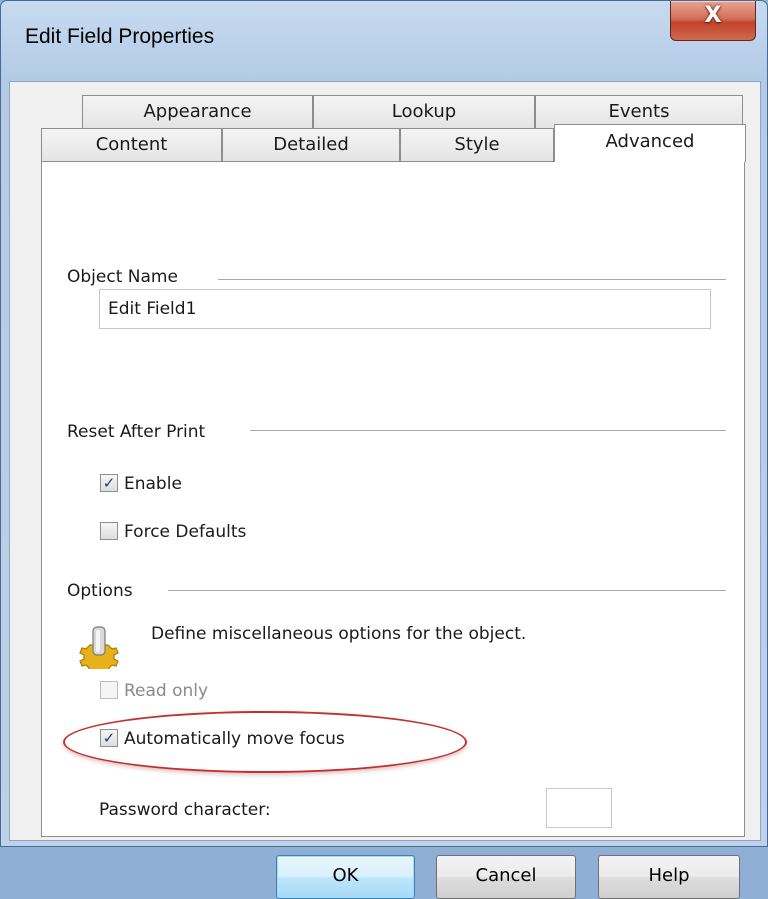  I want to click on cancel-label: Cancel, so click(506, 875).